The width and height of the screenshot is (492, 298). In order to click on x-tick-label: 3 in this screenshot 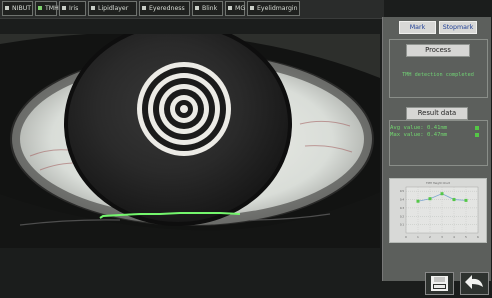, I will do `click(442, 237)`.